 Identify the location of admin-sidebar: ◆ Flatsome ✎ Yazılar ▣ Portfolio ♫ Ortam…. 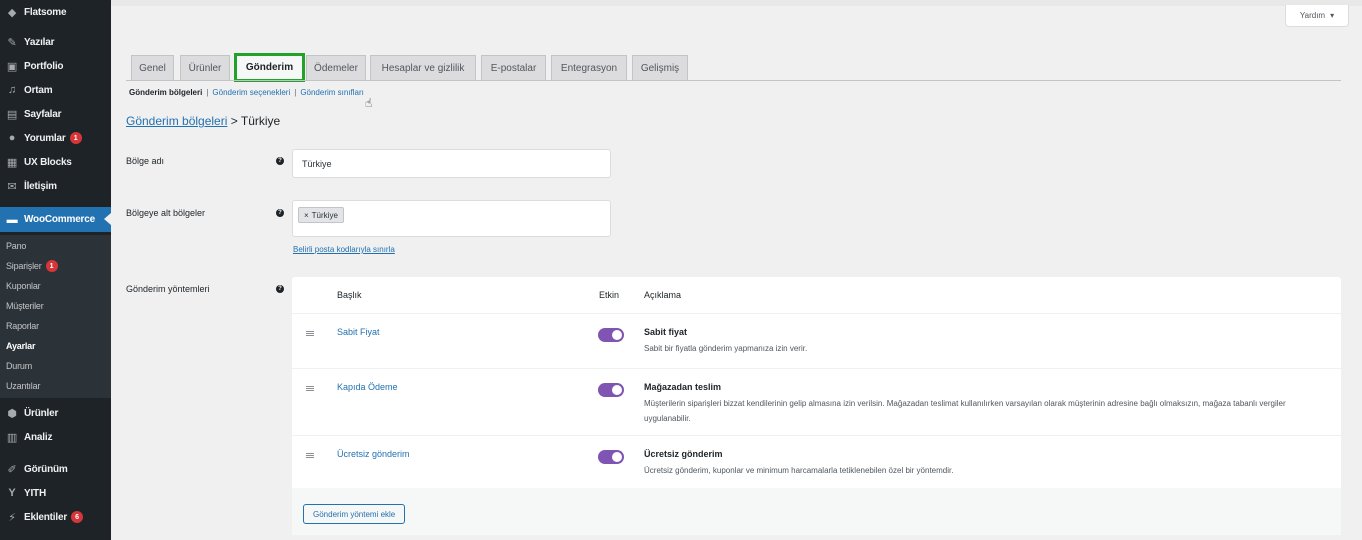
(55, 270).